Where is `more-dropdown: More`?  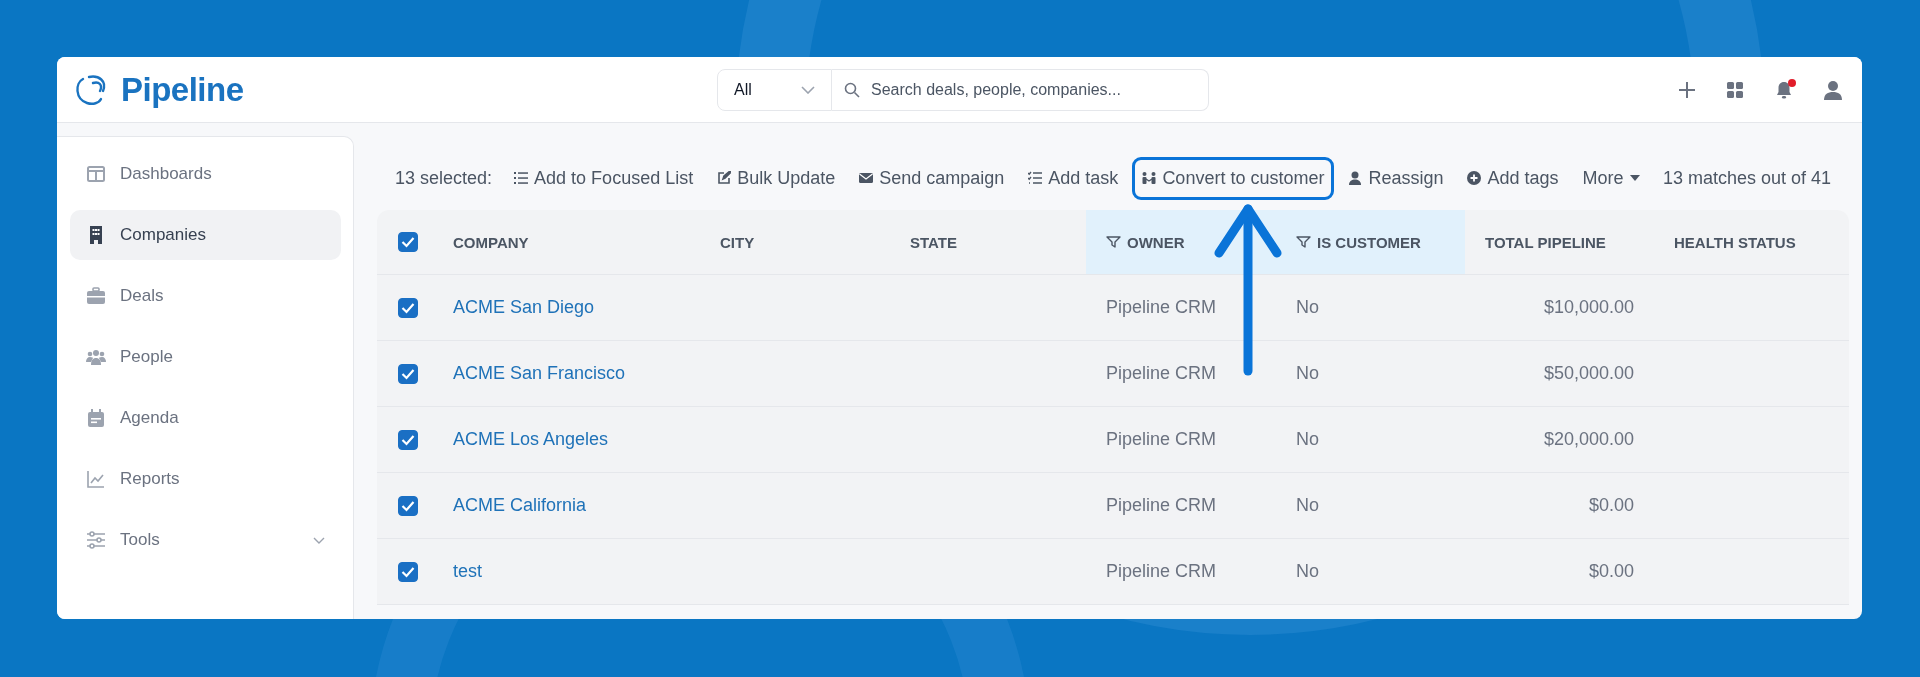 more-dropdown: More is located at coordinates (1611, 178).